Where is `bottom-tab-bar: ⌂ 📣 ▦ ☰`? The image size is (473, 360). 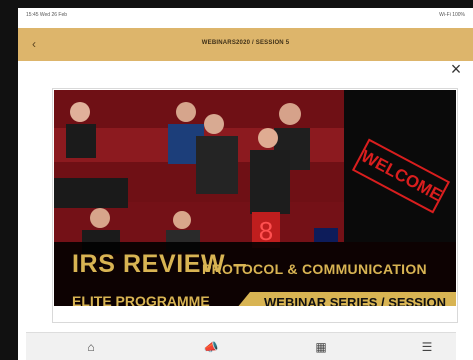 bottom-tab-bar: ⌂ 📣 ▦ ☰ is located at coordinates (241, 346).